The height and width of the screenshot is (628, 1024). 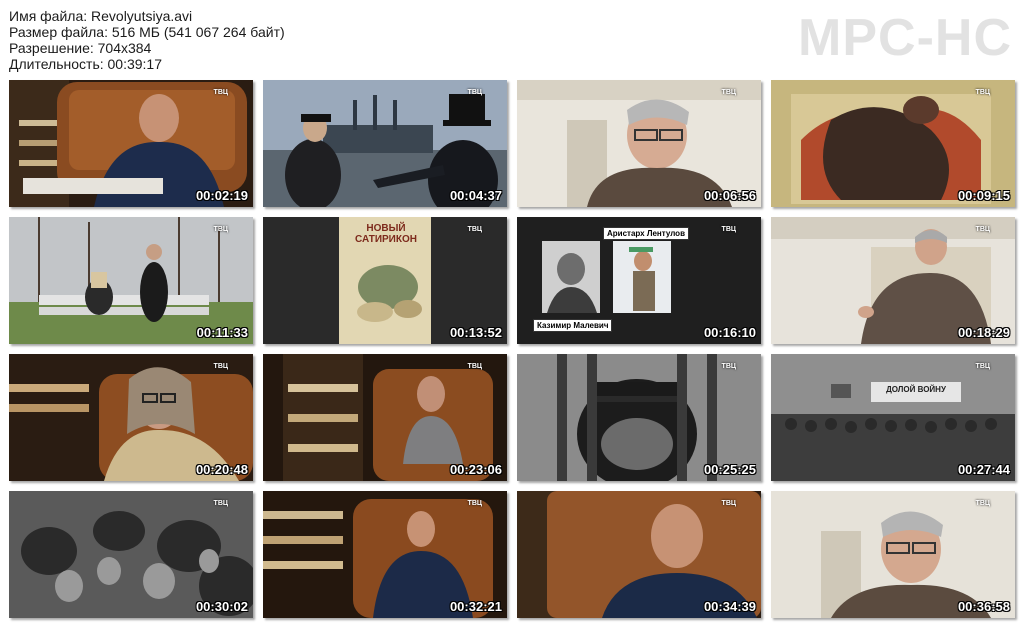 What do you see at coordinates (385, 417) in the screenshot?
I see `thumbnail: ТВЦ 00:23:06` at bounding box center [385, 417].